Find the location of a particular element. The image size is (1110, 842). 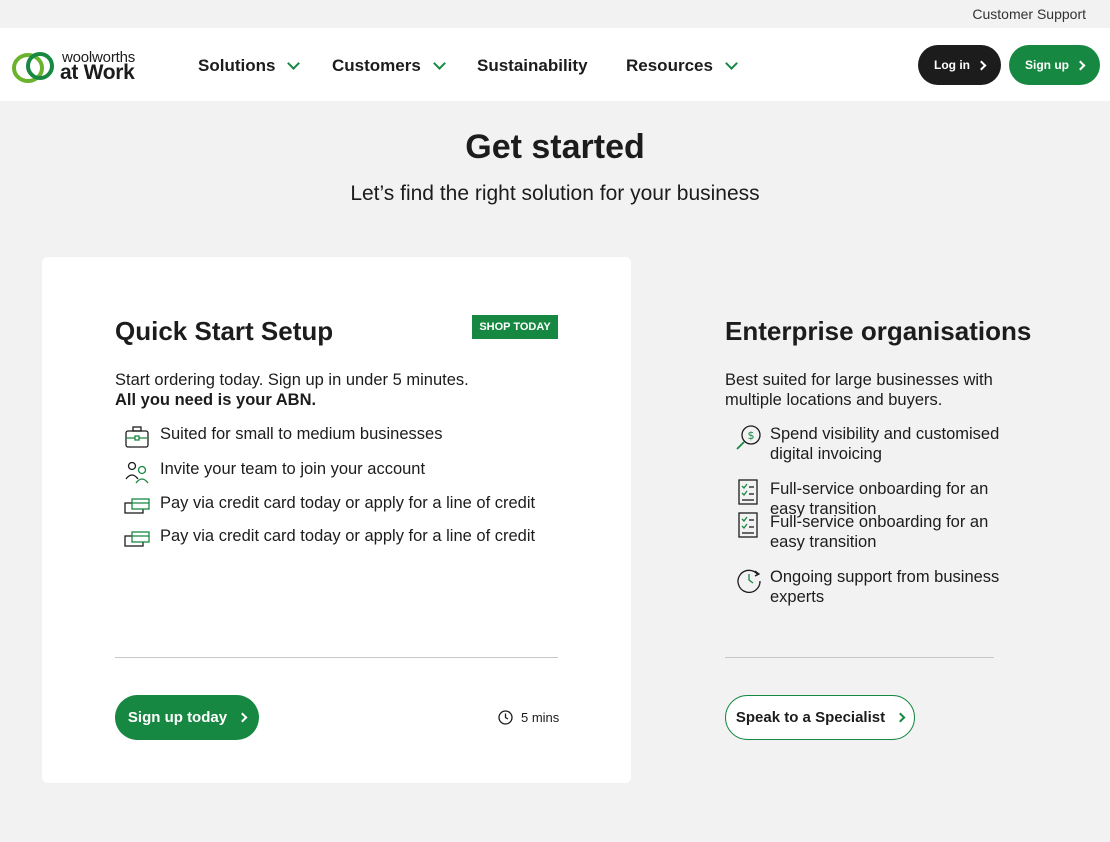

signup-button: Sign up is located at coordinates (1054, 65).